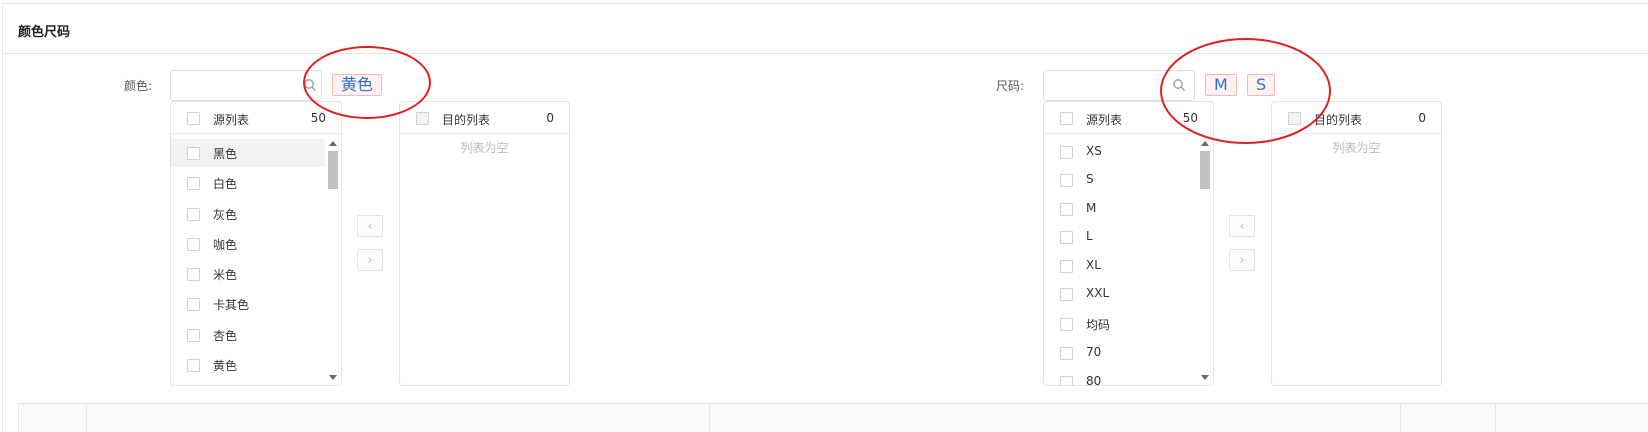 The image size is (1648, 432). Describe the element at coordinates (1205, 260) in the screenshot. I see `size-source-scrollbar` at that location.